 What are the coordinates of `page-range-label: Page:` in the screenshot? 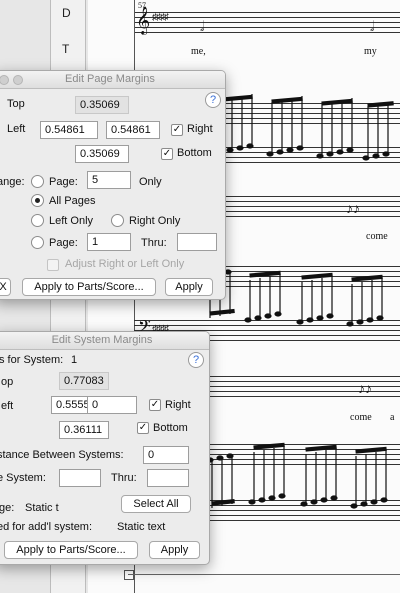 It's located at (63, 243).